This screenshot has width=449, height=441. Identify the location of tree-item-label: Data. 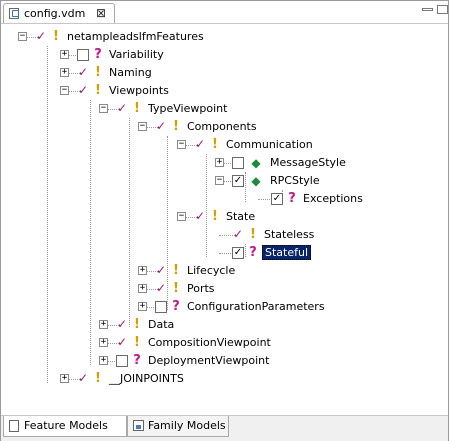
(161, 324).